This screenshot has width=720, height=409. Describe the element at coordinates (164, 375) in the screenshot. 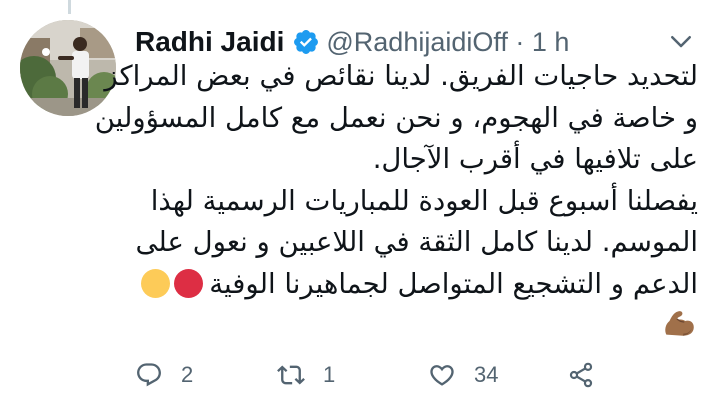

I see `reply-button: 2` at that location.